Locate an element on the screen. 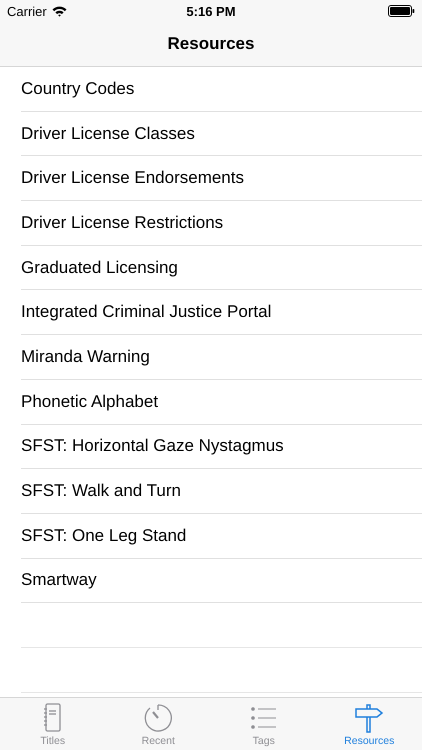 This screenshot has width=422, height=750. nav-title: Resources is located at coordinates (211, 44).